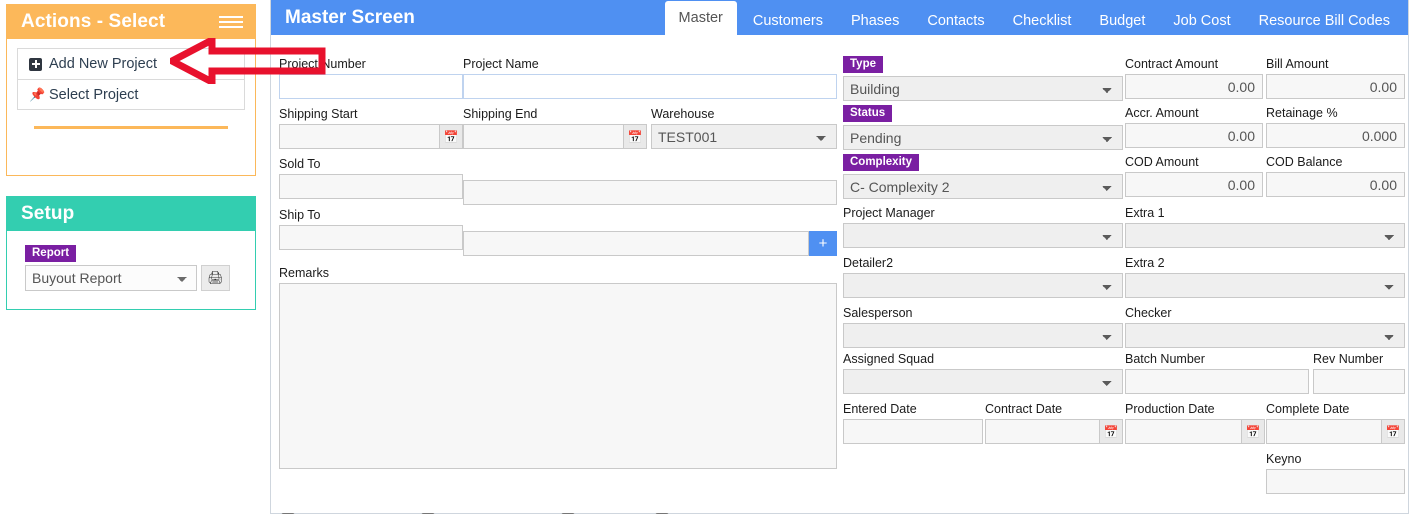 The height and width of the screenshot is (514, 1409). I want to click on select-project-label: Select Project, so click(94, 94).